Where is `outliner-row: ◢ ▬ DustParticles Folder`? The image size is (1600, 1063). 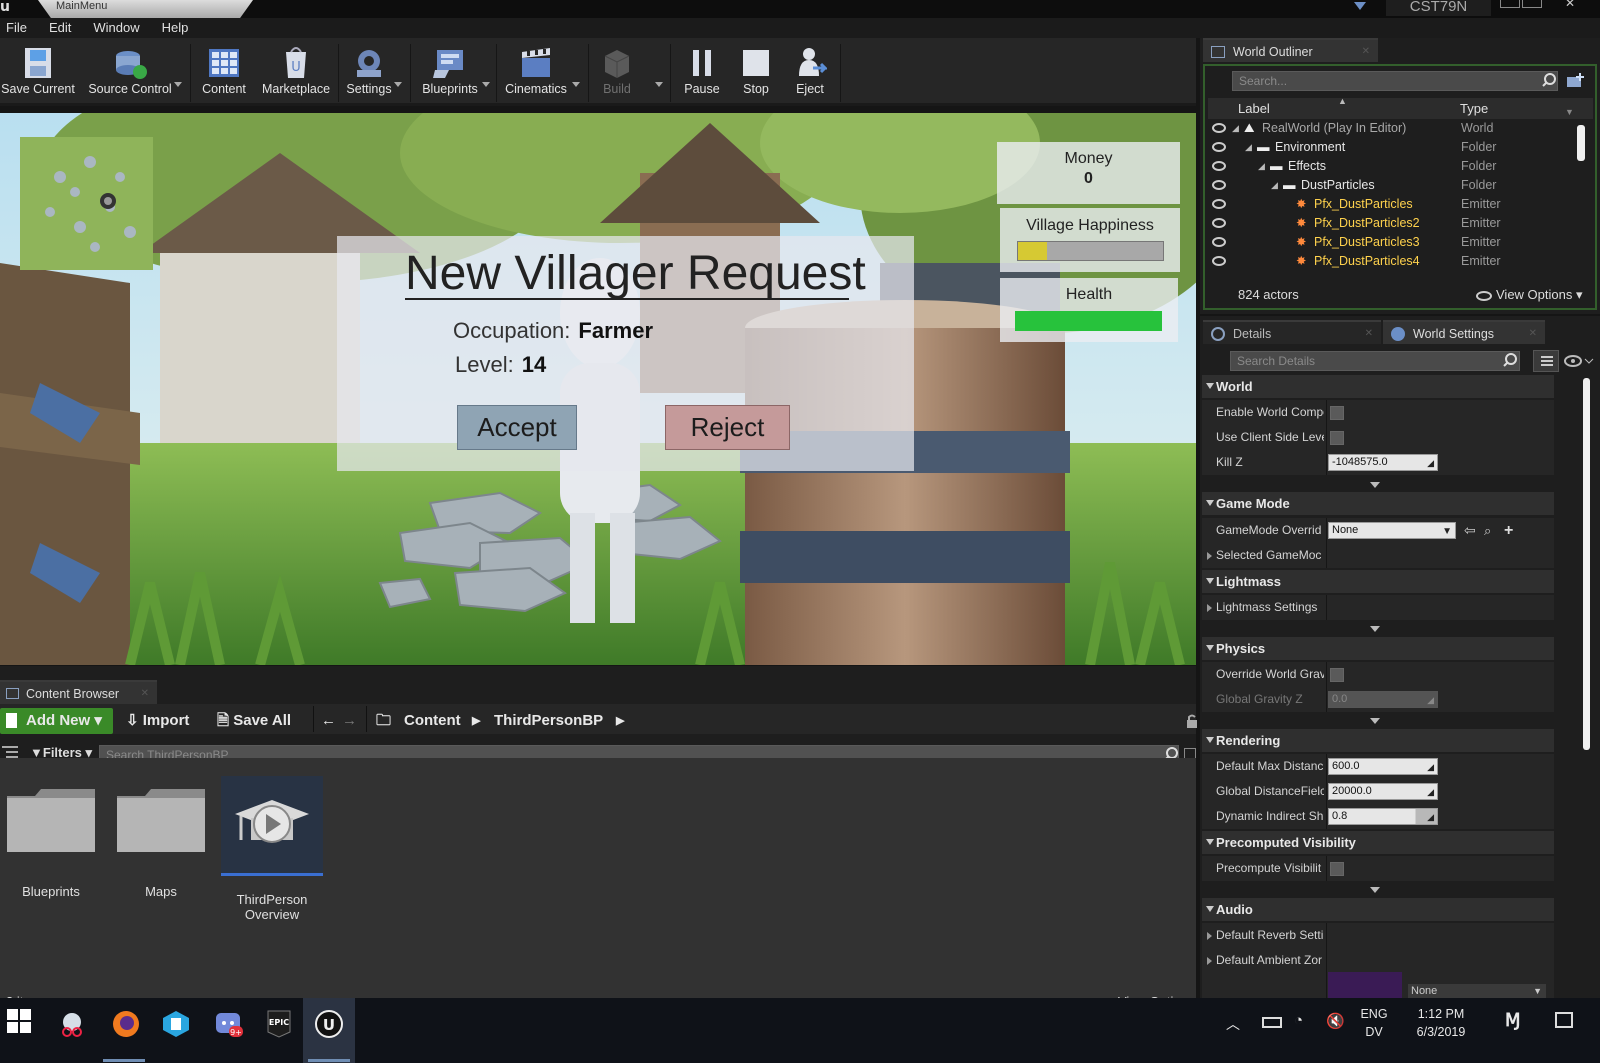
outliner-row: ◢ ▬ DustParticles Folder is located at coordinates (1385, 185).